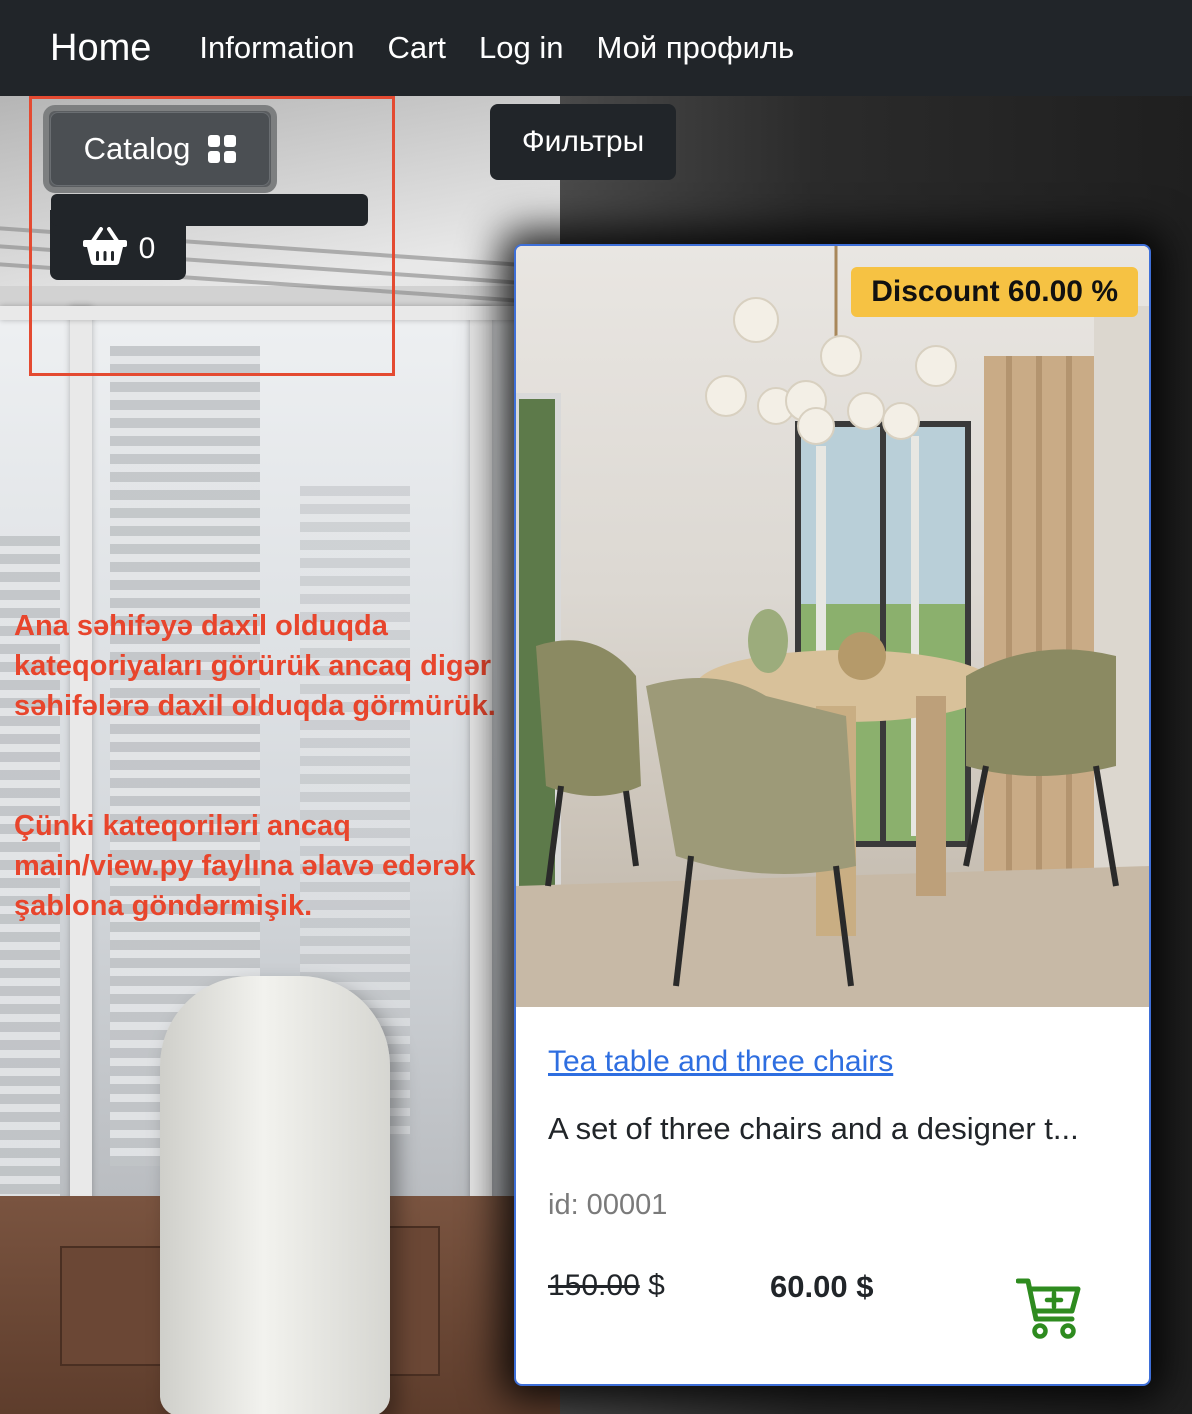 This screenshot has width=1192, height=1414. Describe the element at coordinates (137, 148) in the screenshot. I see `catalog-label: Catalog` at that location.